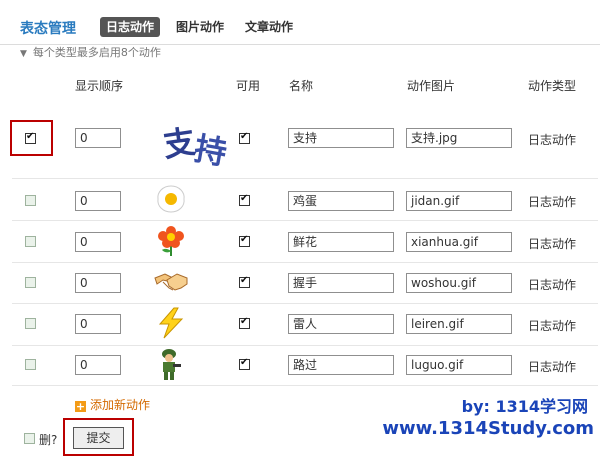  What do you see at coordinates (96, 52) in the screenshot?
I see `notice-text: 每个类型最多启用8个动作` at bounding box center [96, 52].